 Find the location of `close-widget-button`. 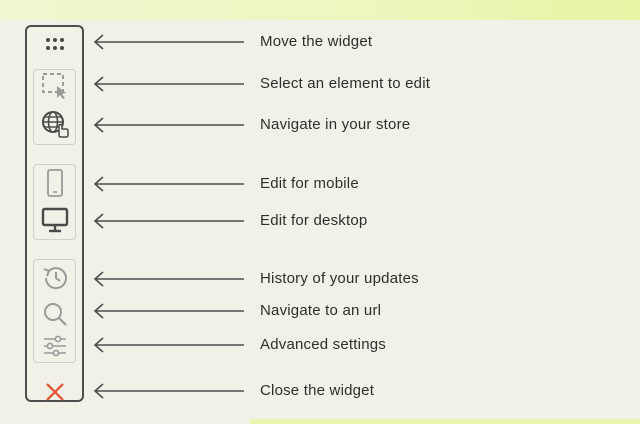

close-widget-button is located at coordinates (55, 392).